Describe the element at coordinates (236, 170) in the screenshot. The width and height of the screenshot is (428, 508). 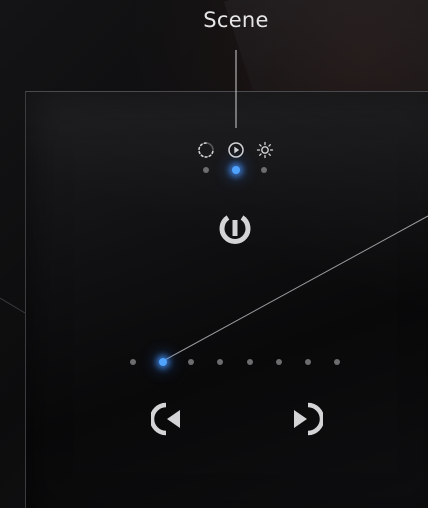
I see `mode-indicator-dot-2-active` at that location.